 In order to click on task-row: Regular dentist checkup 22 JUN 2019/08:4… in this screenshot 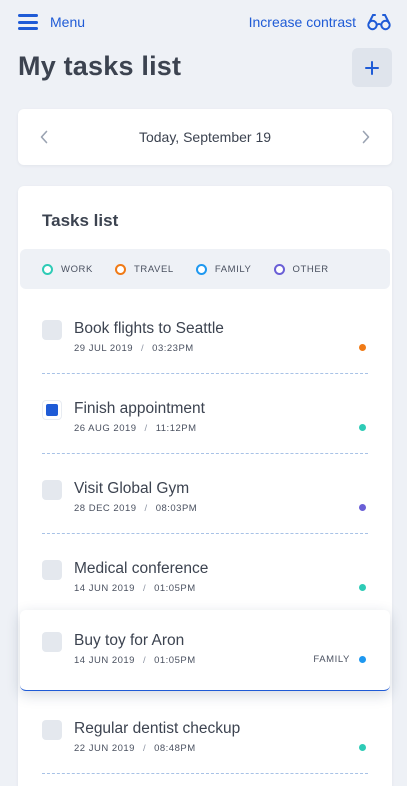, I will do `click(205, 734)`.